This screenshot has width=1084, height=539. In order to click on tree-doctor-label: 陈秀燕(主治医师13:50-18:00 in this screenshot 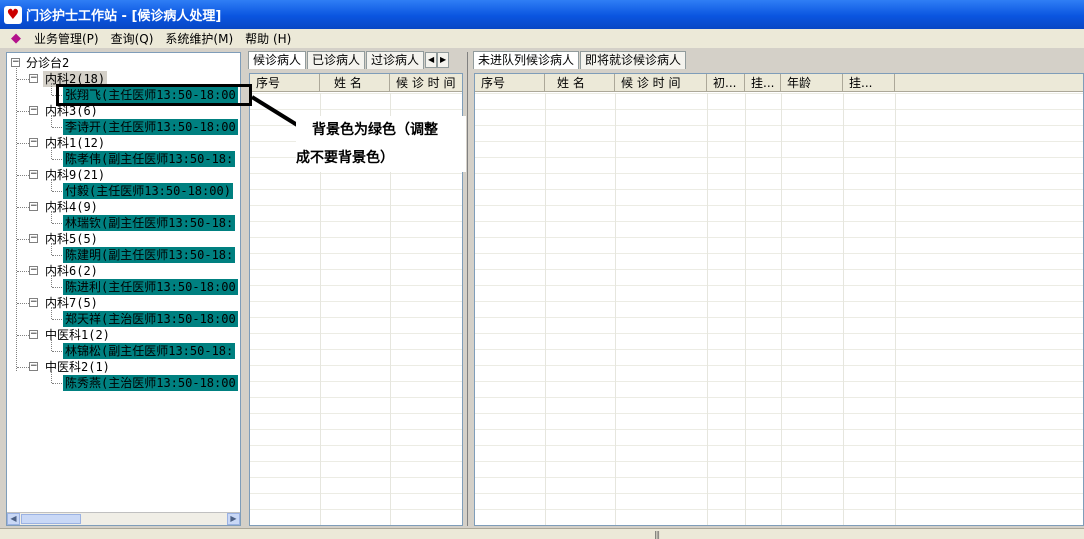, I will do `click(150, 383)`.